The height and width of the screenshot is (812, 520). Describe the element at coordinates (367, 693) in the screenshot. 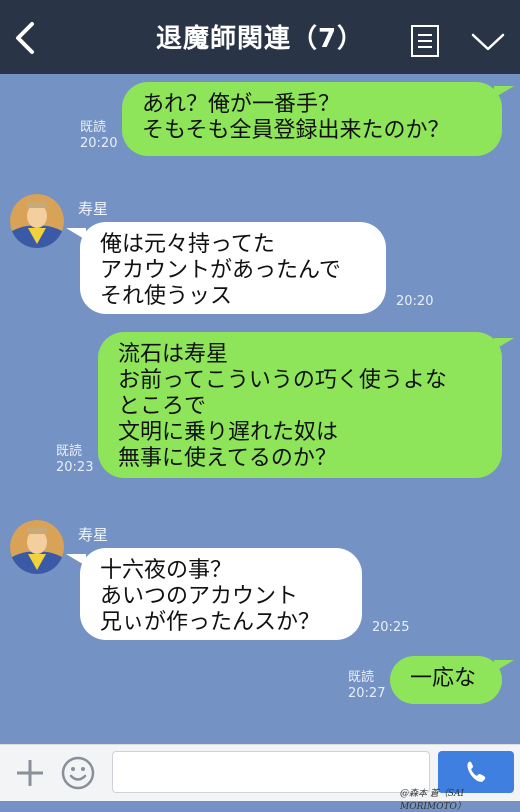

I see `message-time: 20:27` at that location.